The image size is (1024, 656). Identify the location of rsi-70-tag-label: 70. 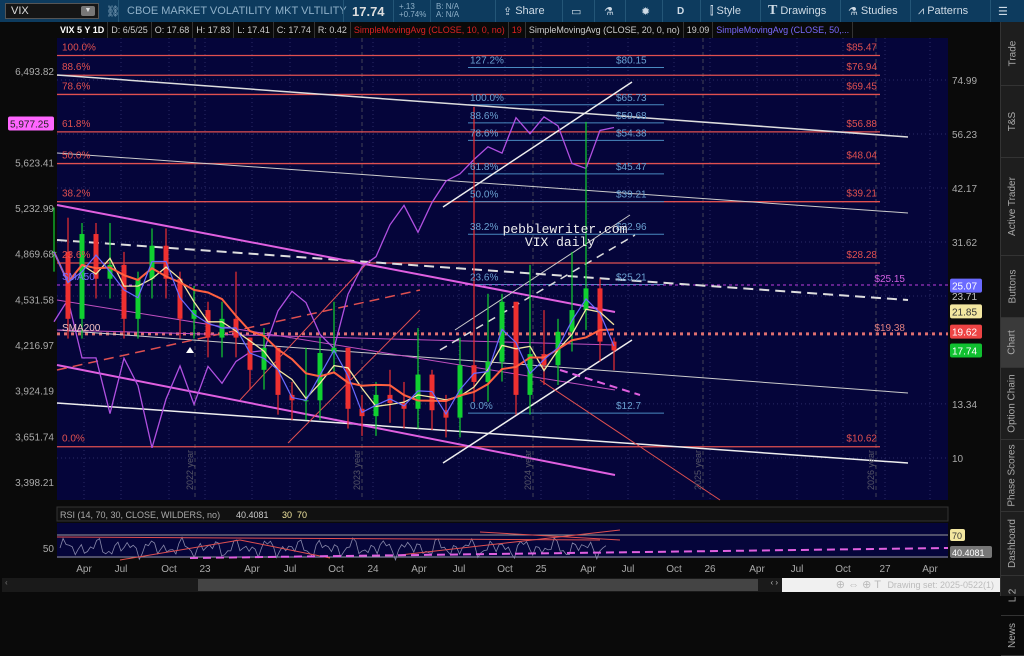
(957, 536).